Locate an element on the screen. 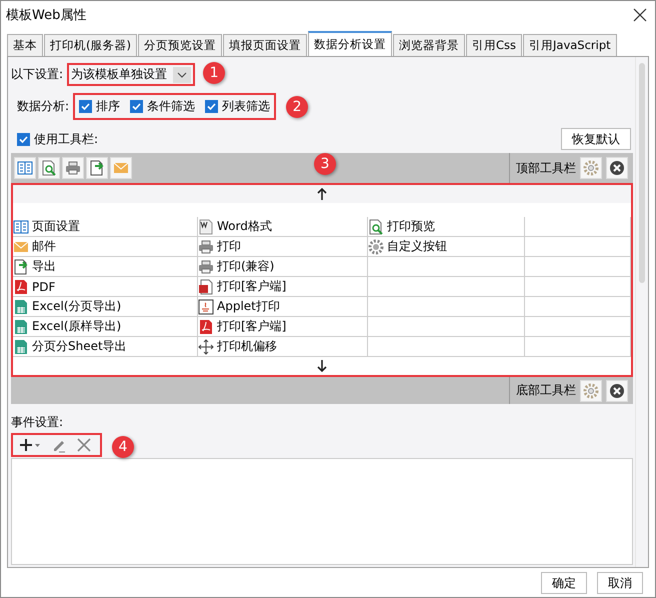 Image resolution: width=656 pixels, height=598 pixels. section-label: 事件设置: is located at coordinates (37, 422).